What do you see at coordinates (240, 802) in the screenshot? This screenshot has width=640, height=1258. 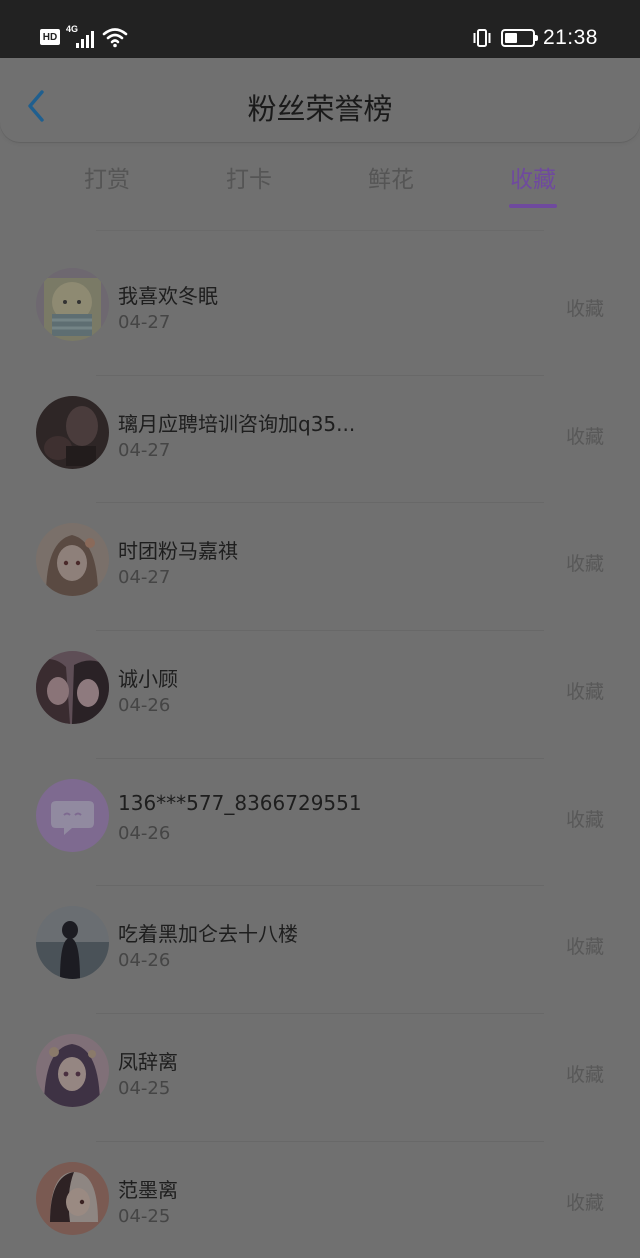 I see `fan-name: 136***577_8366729551` at bounding box center [240, 802].